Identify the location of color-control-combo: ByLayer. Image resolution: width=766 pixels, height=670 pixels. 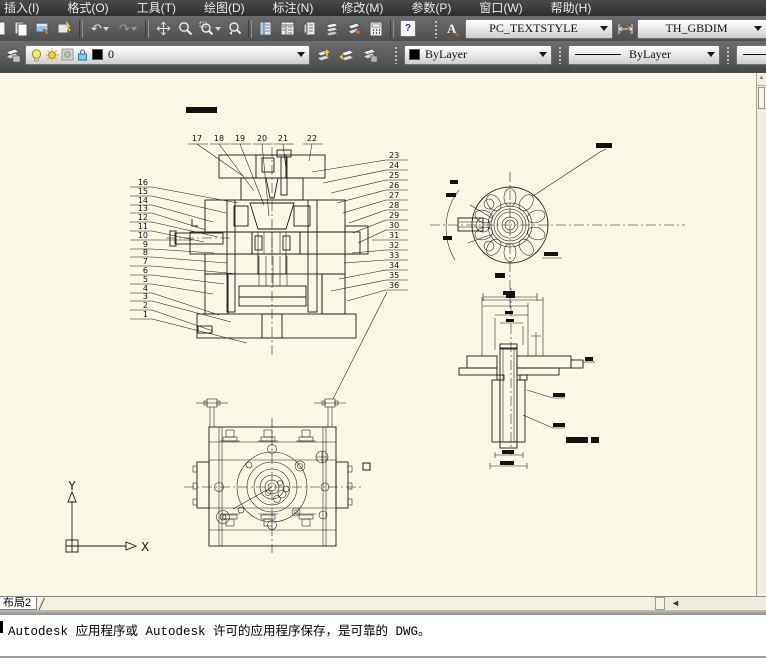
(478, 54).